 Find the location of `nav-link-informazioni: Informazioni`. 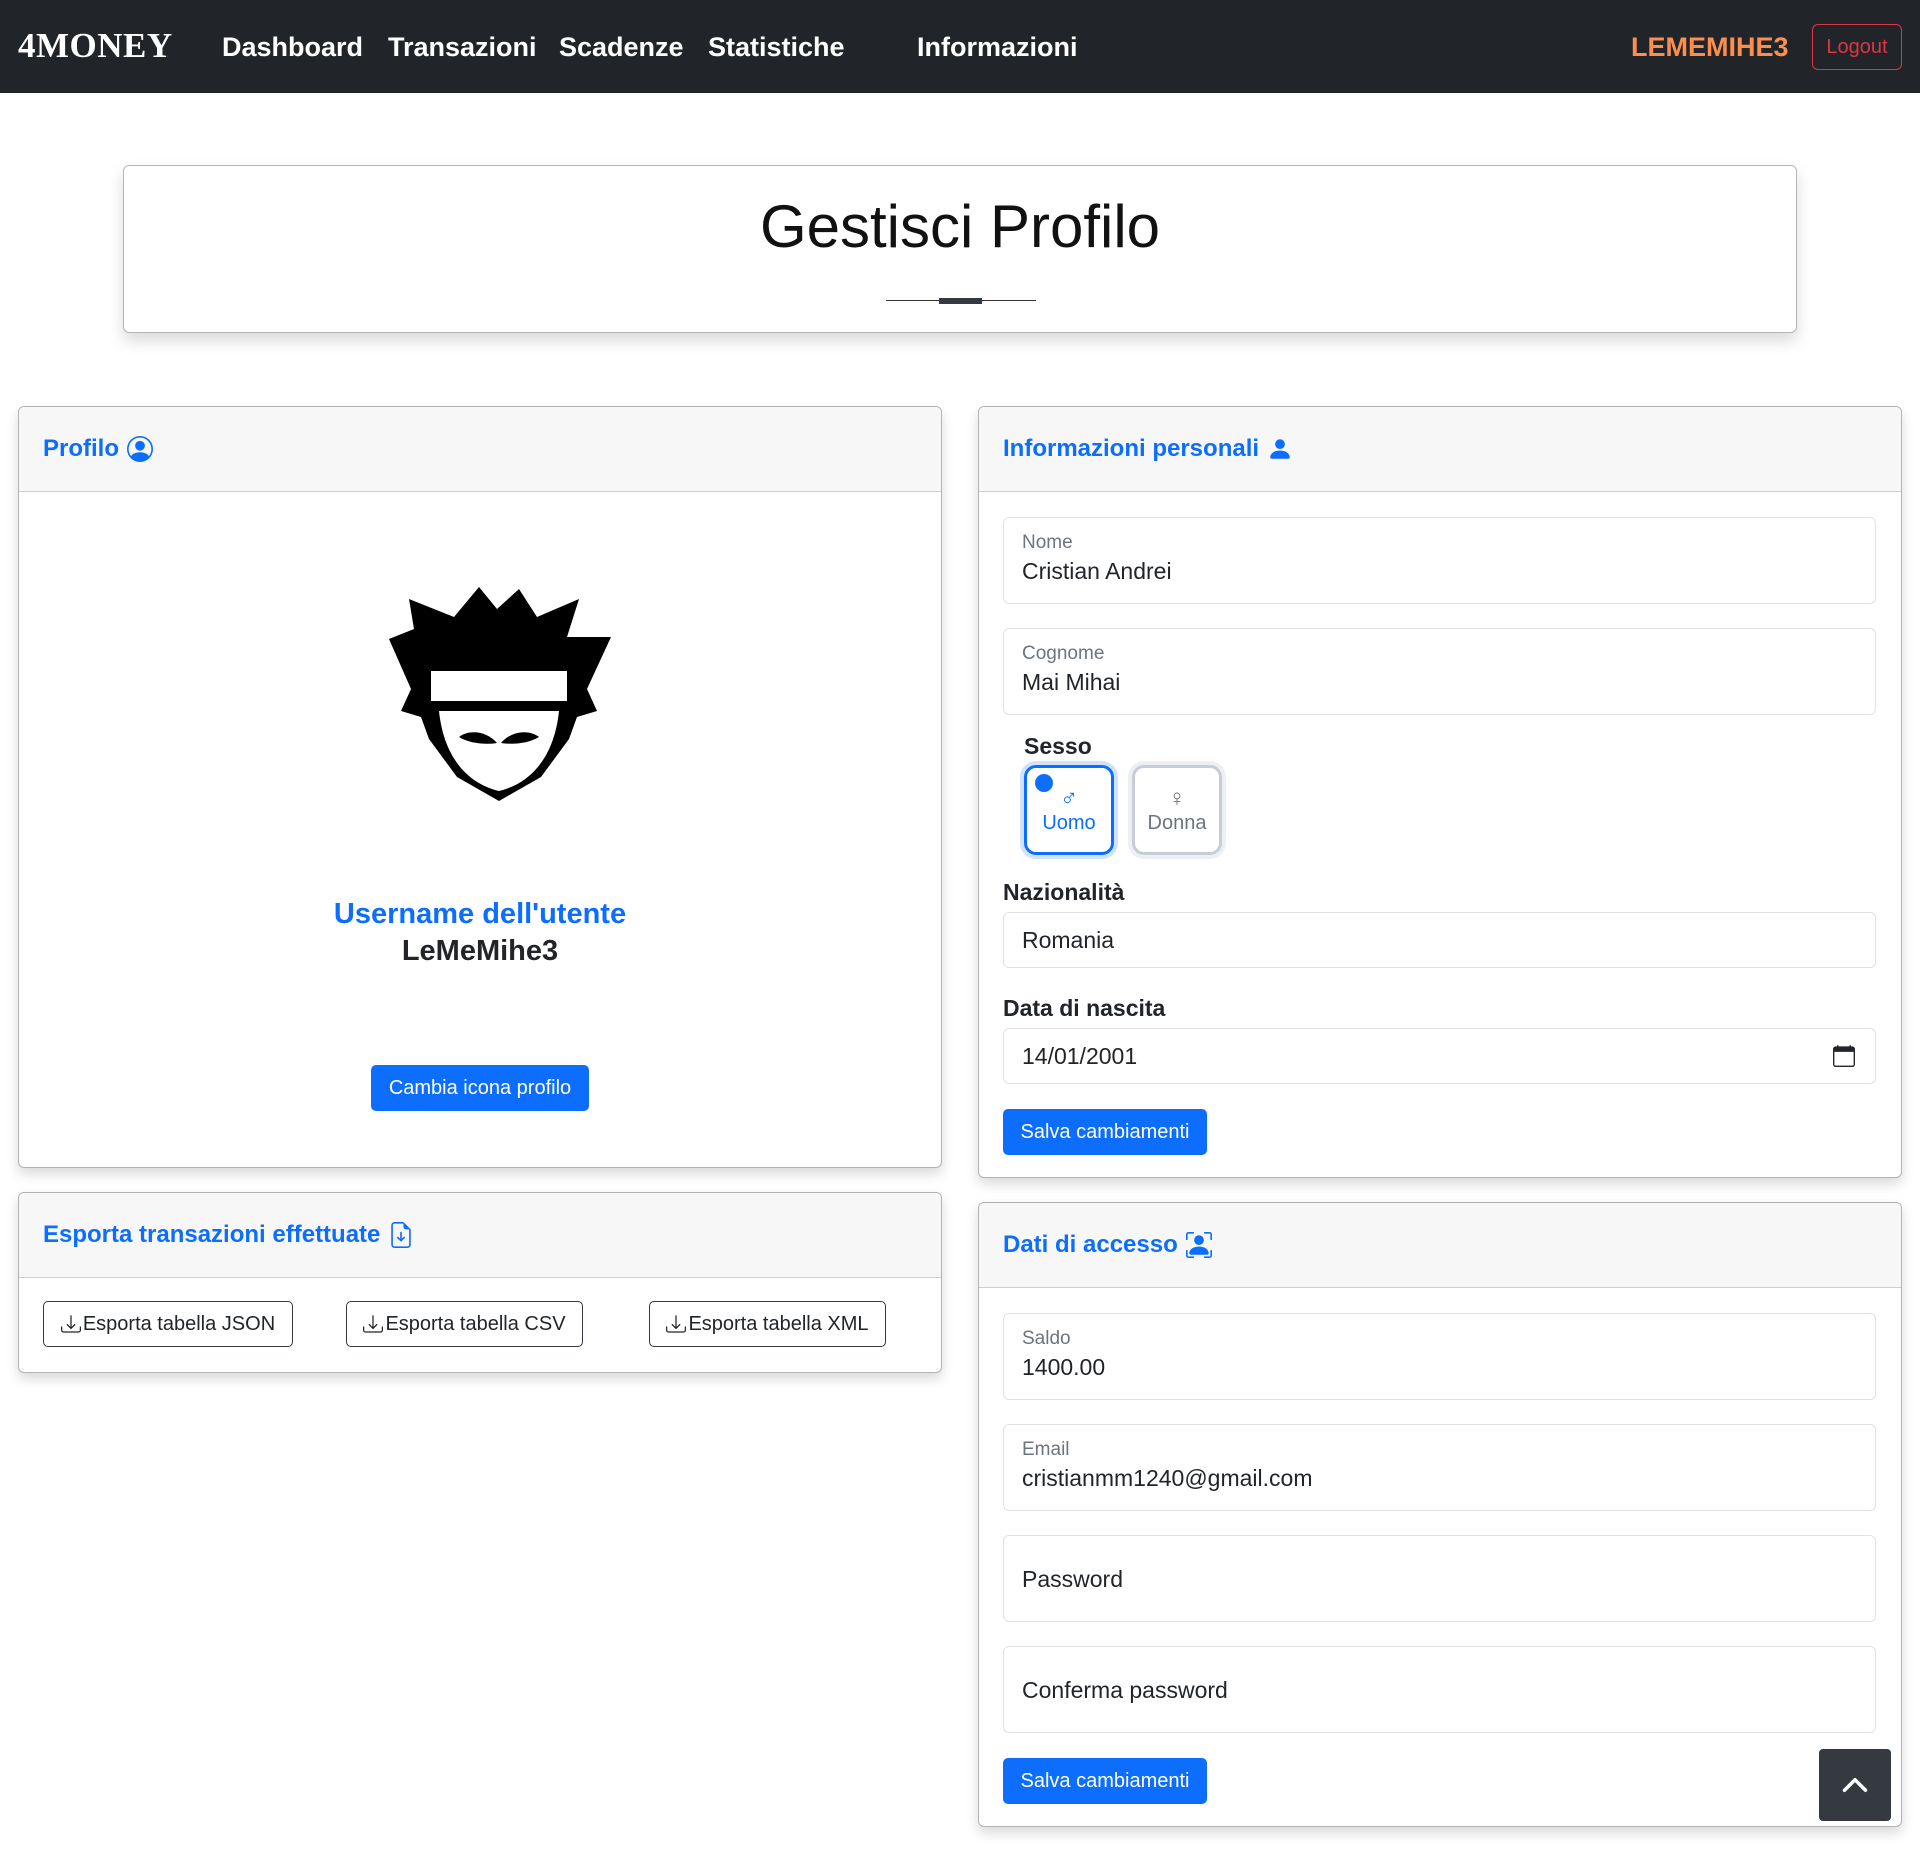

nav-link-informazioni: Informazioni is located at coordinates (997, 47).